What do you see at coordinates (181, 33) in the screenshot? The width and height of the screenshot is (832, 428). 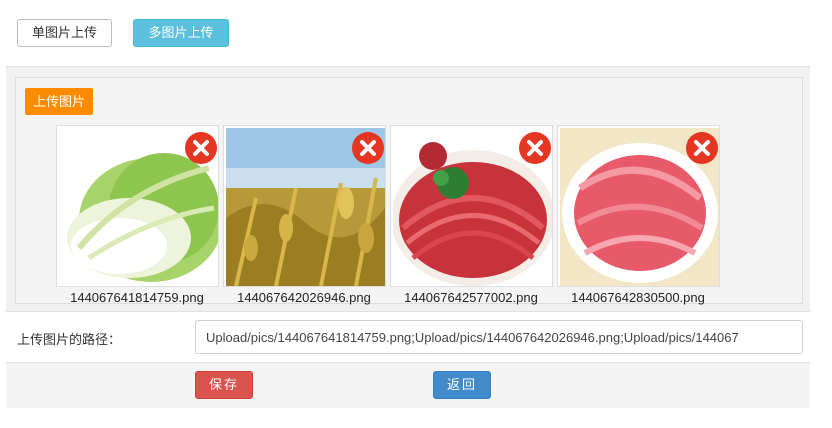 I see `multi-image-upload-button: 多图片上传` at bounding box center [181, 33].